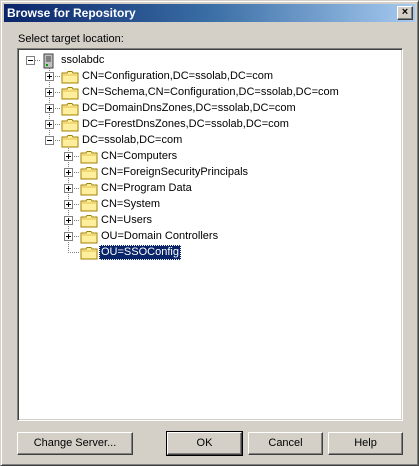 The image size is (419, 466). I want to click on tree-node-label: DC=ForestDnsZones,DC=ssolab,DC=com, so click(185, 124).